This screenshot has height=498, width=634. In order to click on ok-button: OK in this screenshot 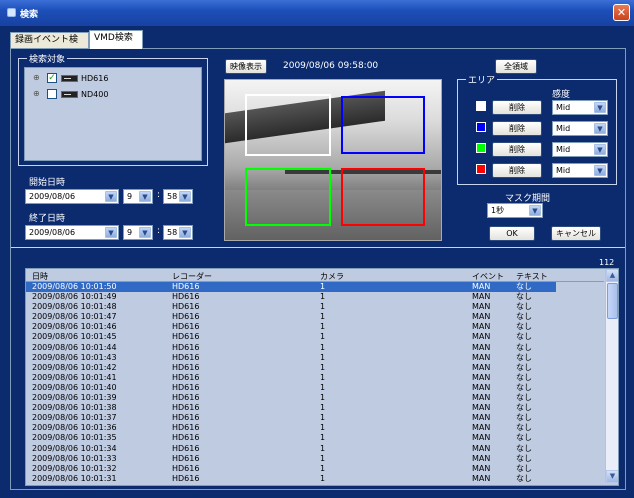, I will do `click(512, 233)`.